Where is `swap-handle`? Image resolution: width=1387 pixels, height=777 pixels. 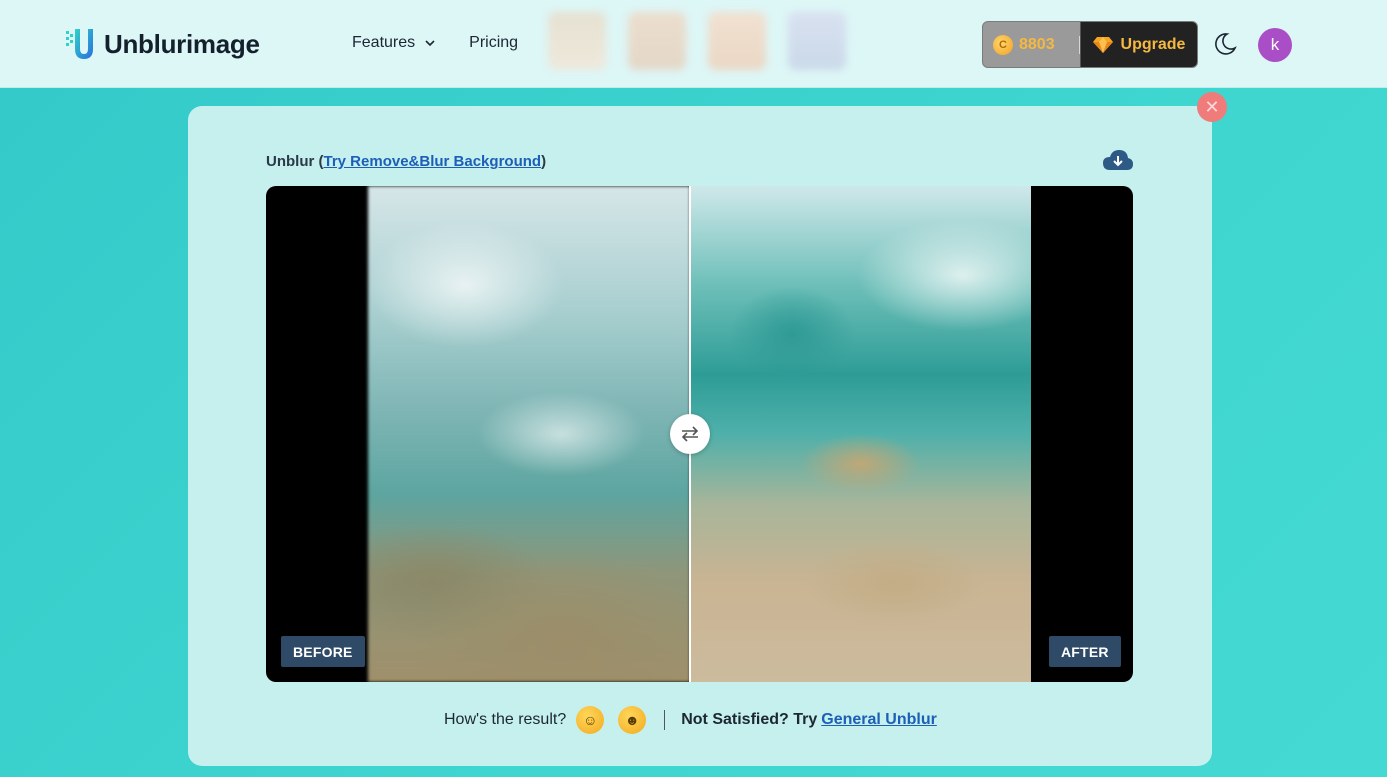
swap-handle is located at coordinates (690, 434).